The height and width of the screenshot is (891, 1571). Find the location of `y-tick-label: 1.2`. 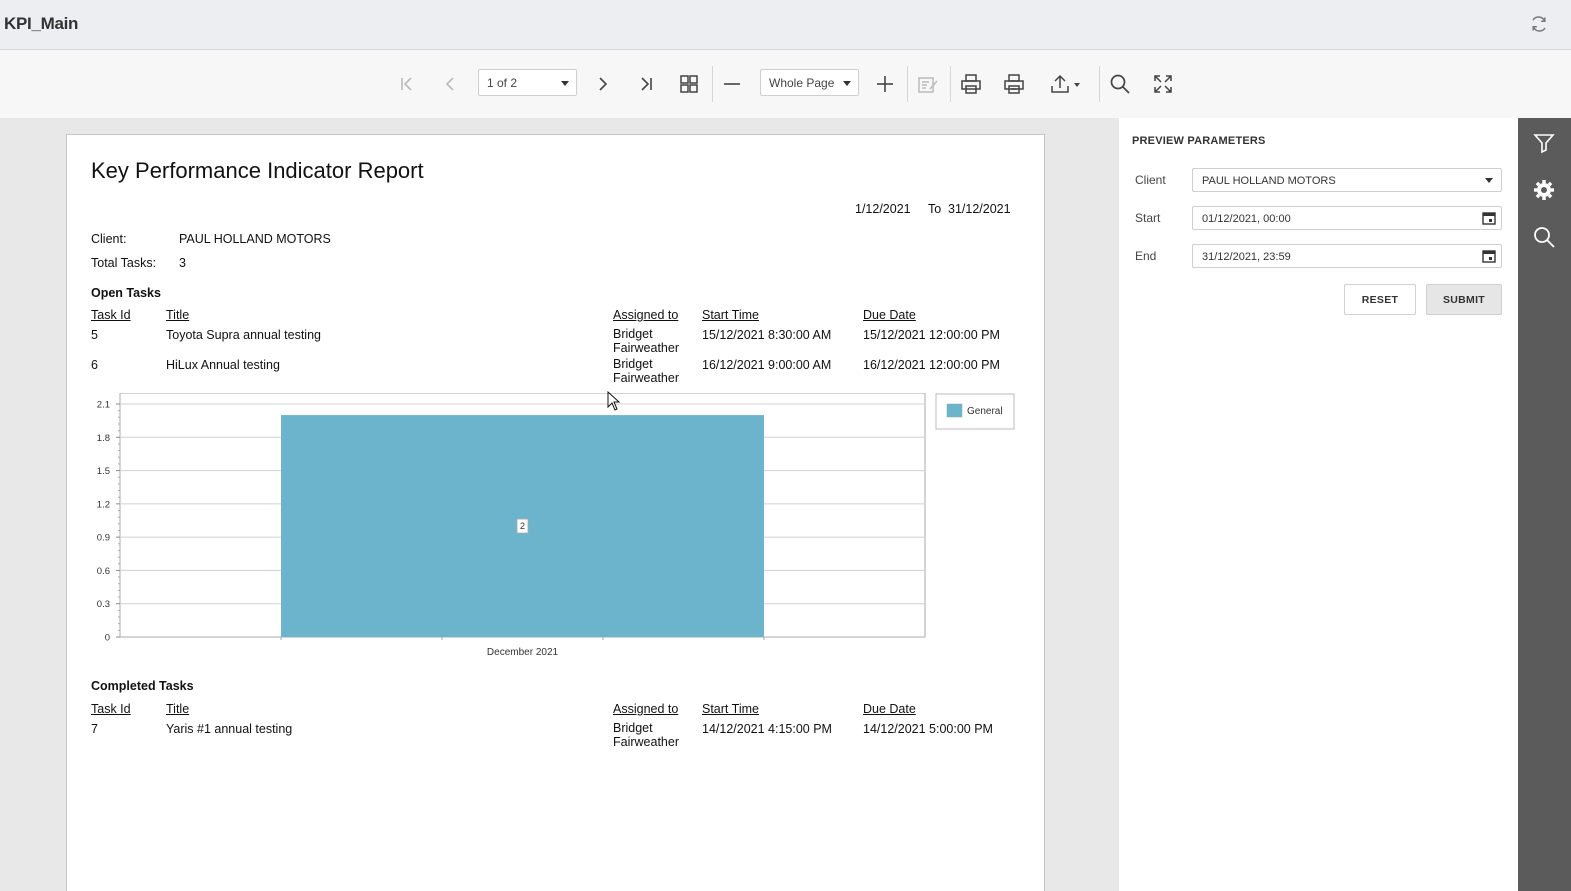

y-tick-label: 1.2 is located at coordinates (103, 504).